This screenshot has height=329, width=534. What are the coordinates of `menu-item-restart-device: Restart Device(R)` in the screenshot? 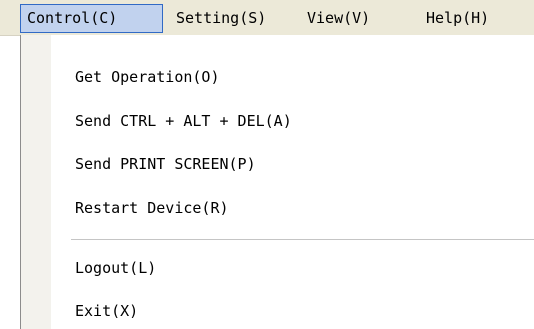 It's located at (292, 208).